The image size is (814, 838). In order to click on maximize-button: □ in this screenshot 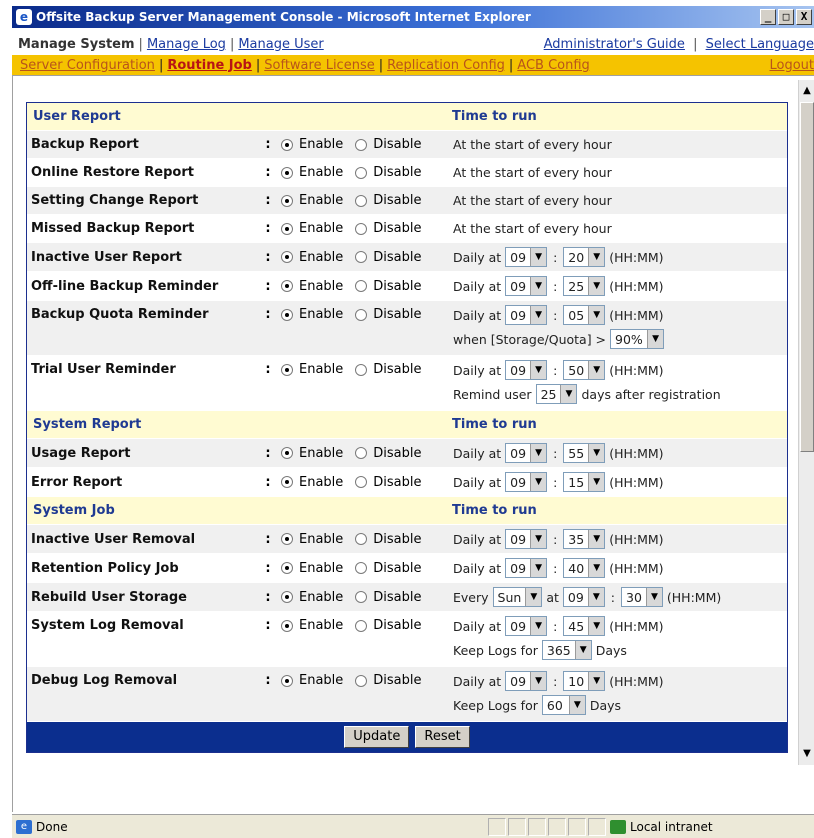, I will do `click(786, 17)`.